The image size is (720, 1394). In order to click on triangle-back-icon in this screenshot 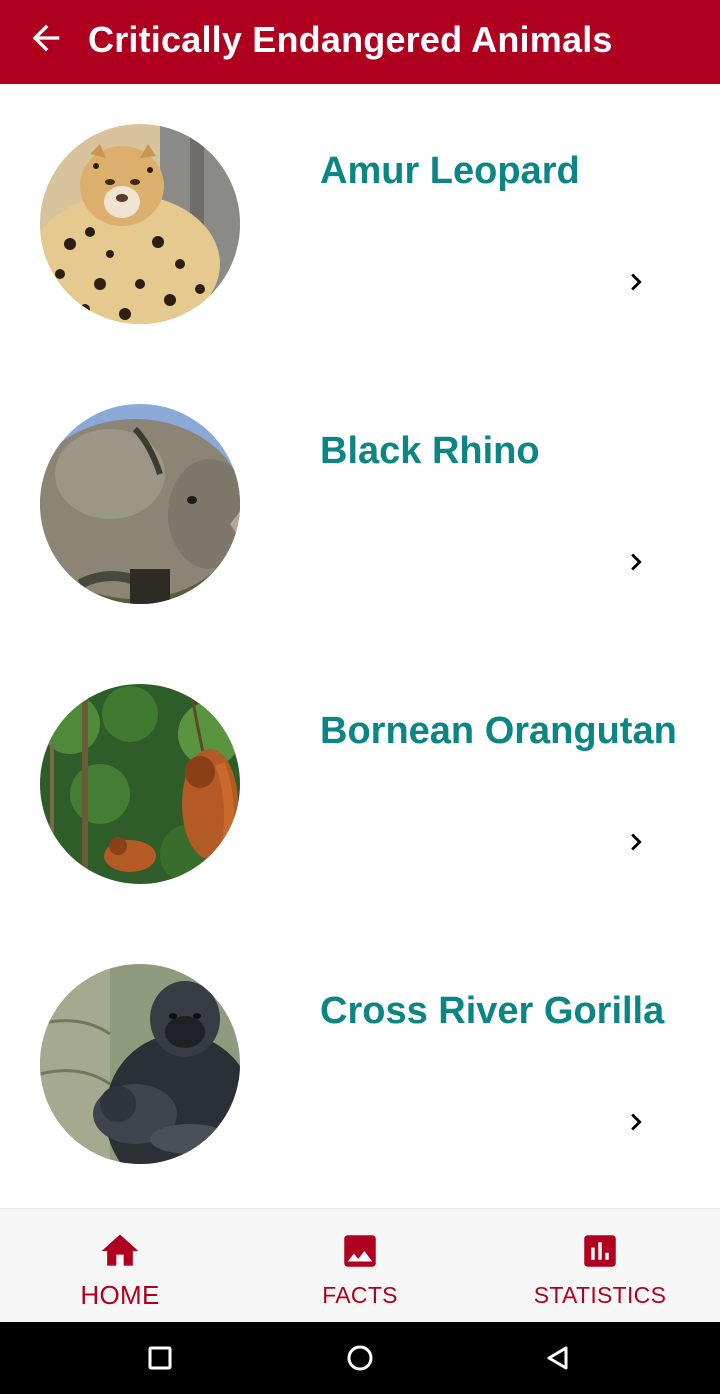, I will do `click(557, 1358)`.